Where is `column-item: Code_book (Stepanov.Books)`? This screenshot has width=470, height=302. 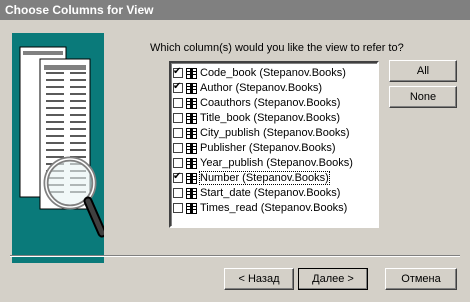 column-item: Code_book (Stepanov.Books) is located at coordinates (259, 73).